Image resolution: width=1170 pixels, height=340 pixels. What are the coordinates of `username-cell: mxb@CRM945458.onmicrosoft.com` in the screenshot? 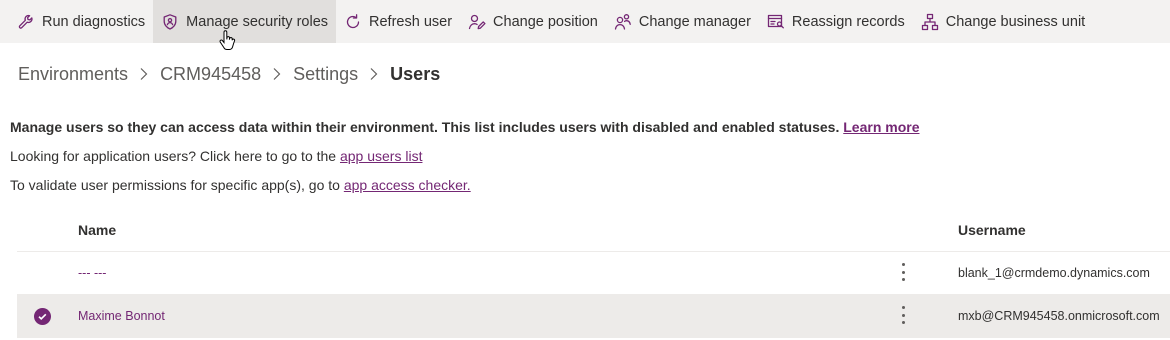 It's located at (1059, 316).